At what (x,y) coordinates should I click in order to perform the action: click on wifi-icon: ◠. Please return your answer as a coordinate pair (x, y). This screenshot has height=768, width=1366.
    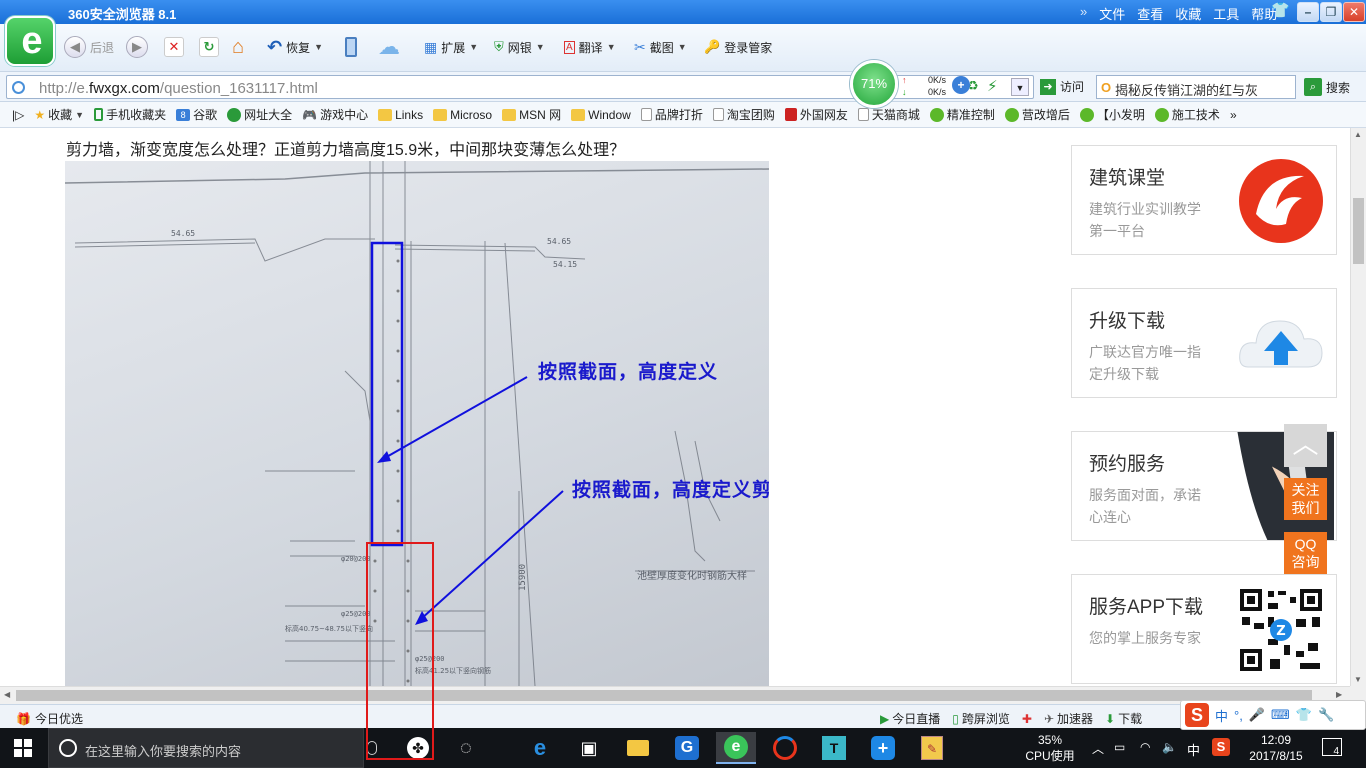
    Looking at the image, I should click on (1145, 754).